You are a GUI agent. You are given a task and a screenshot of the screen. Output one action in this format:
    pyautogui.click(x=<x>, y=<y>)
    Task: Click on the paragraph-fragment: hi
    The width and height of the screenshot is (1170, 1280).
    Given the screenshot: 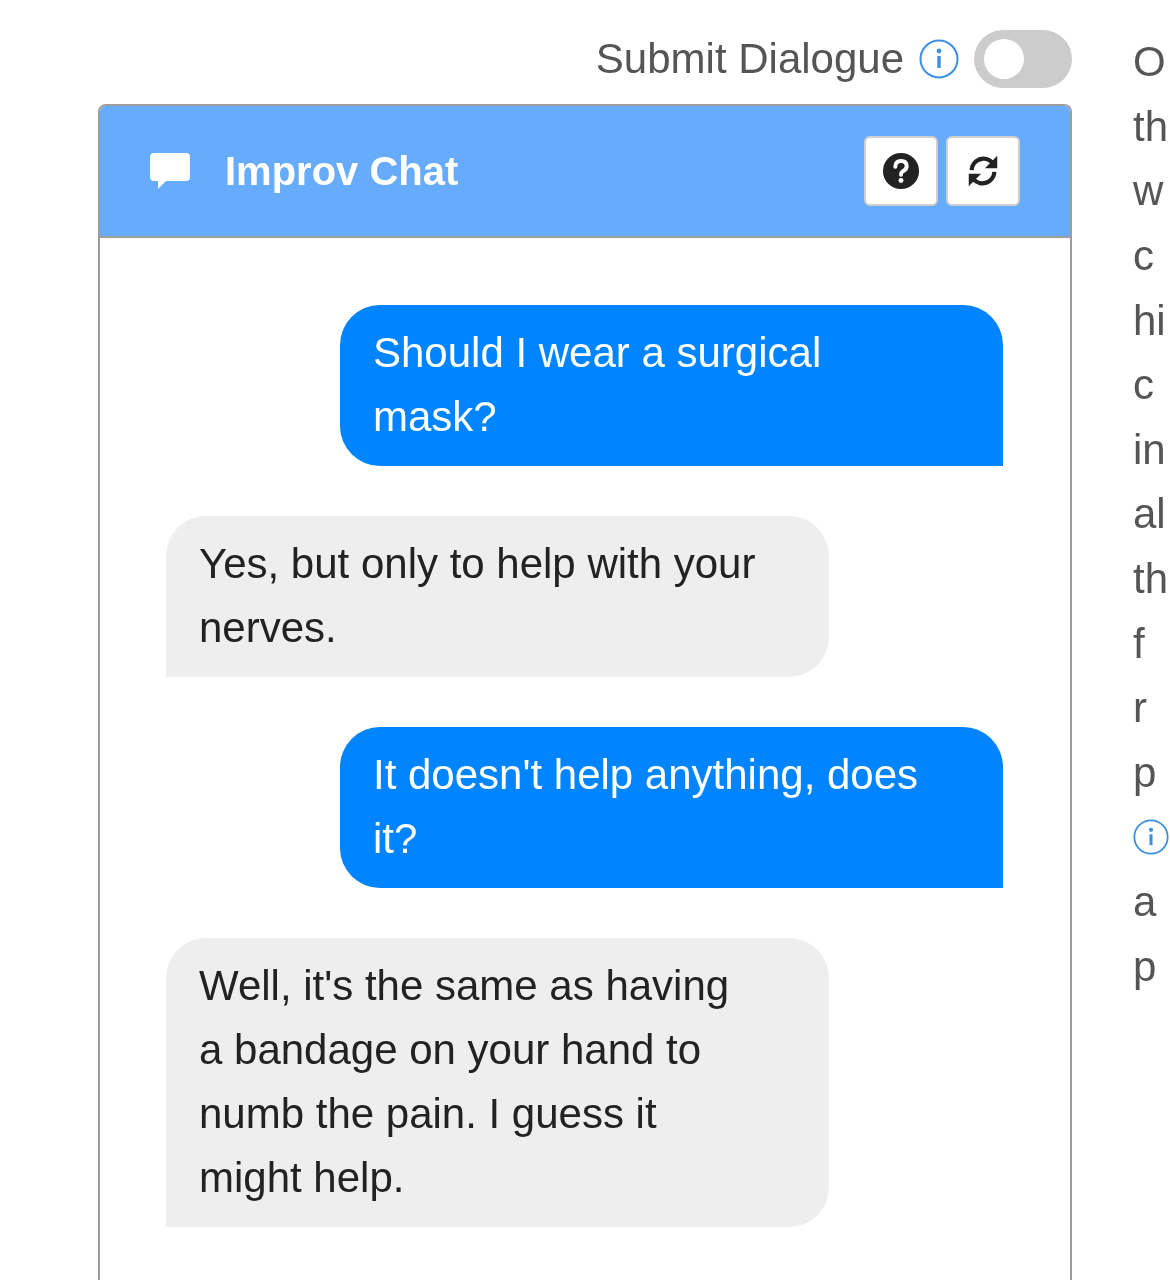 What is the action you would take?
    pyautogui.click(x=1149, y=320)
    